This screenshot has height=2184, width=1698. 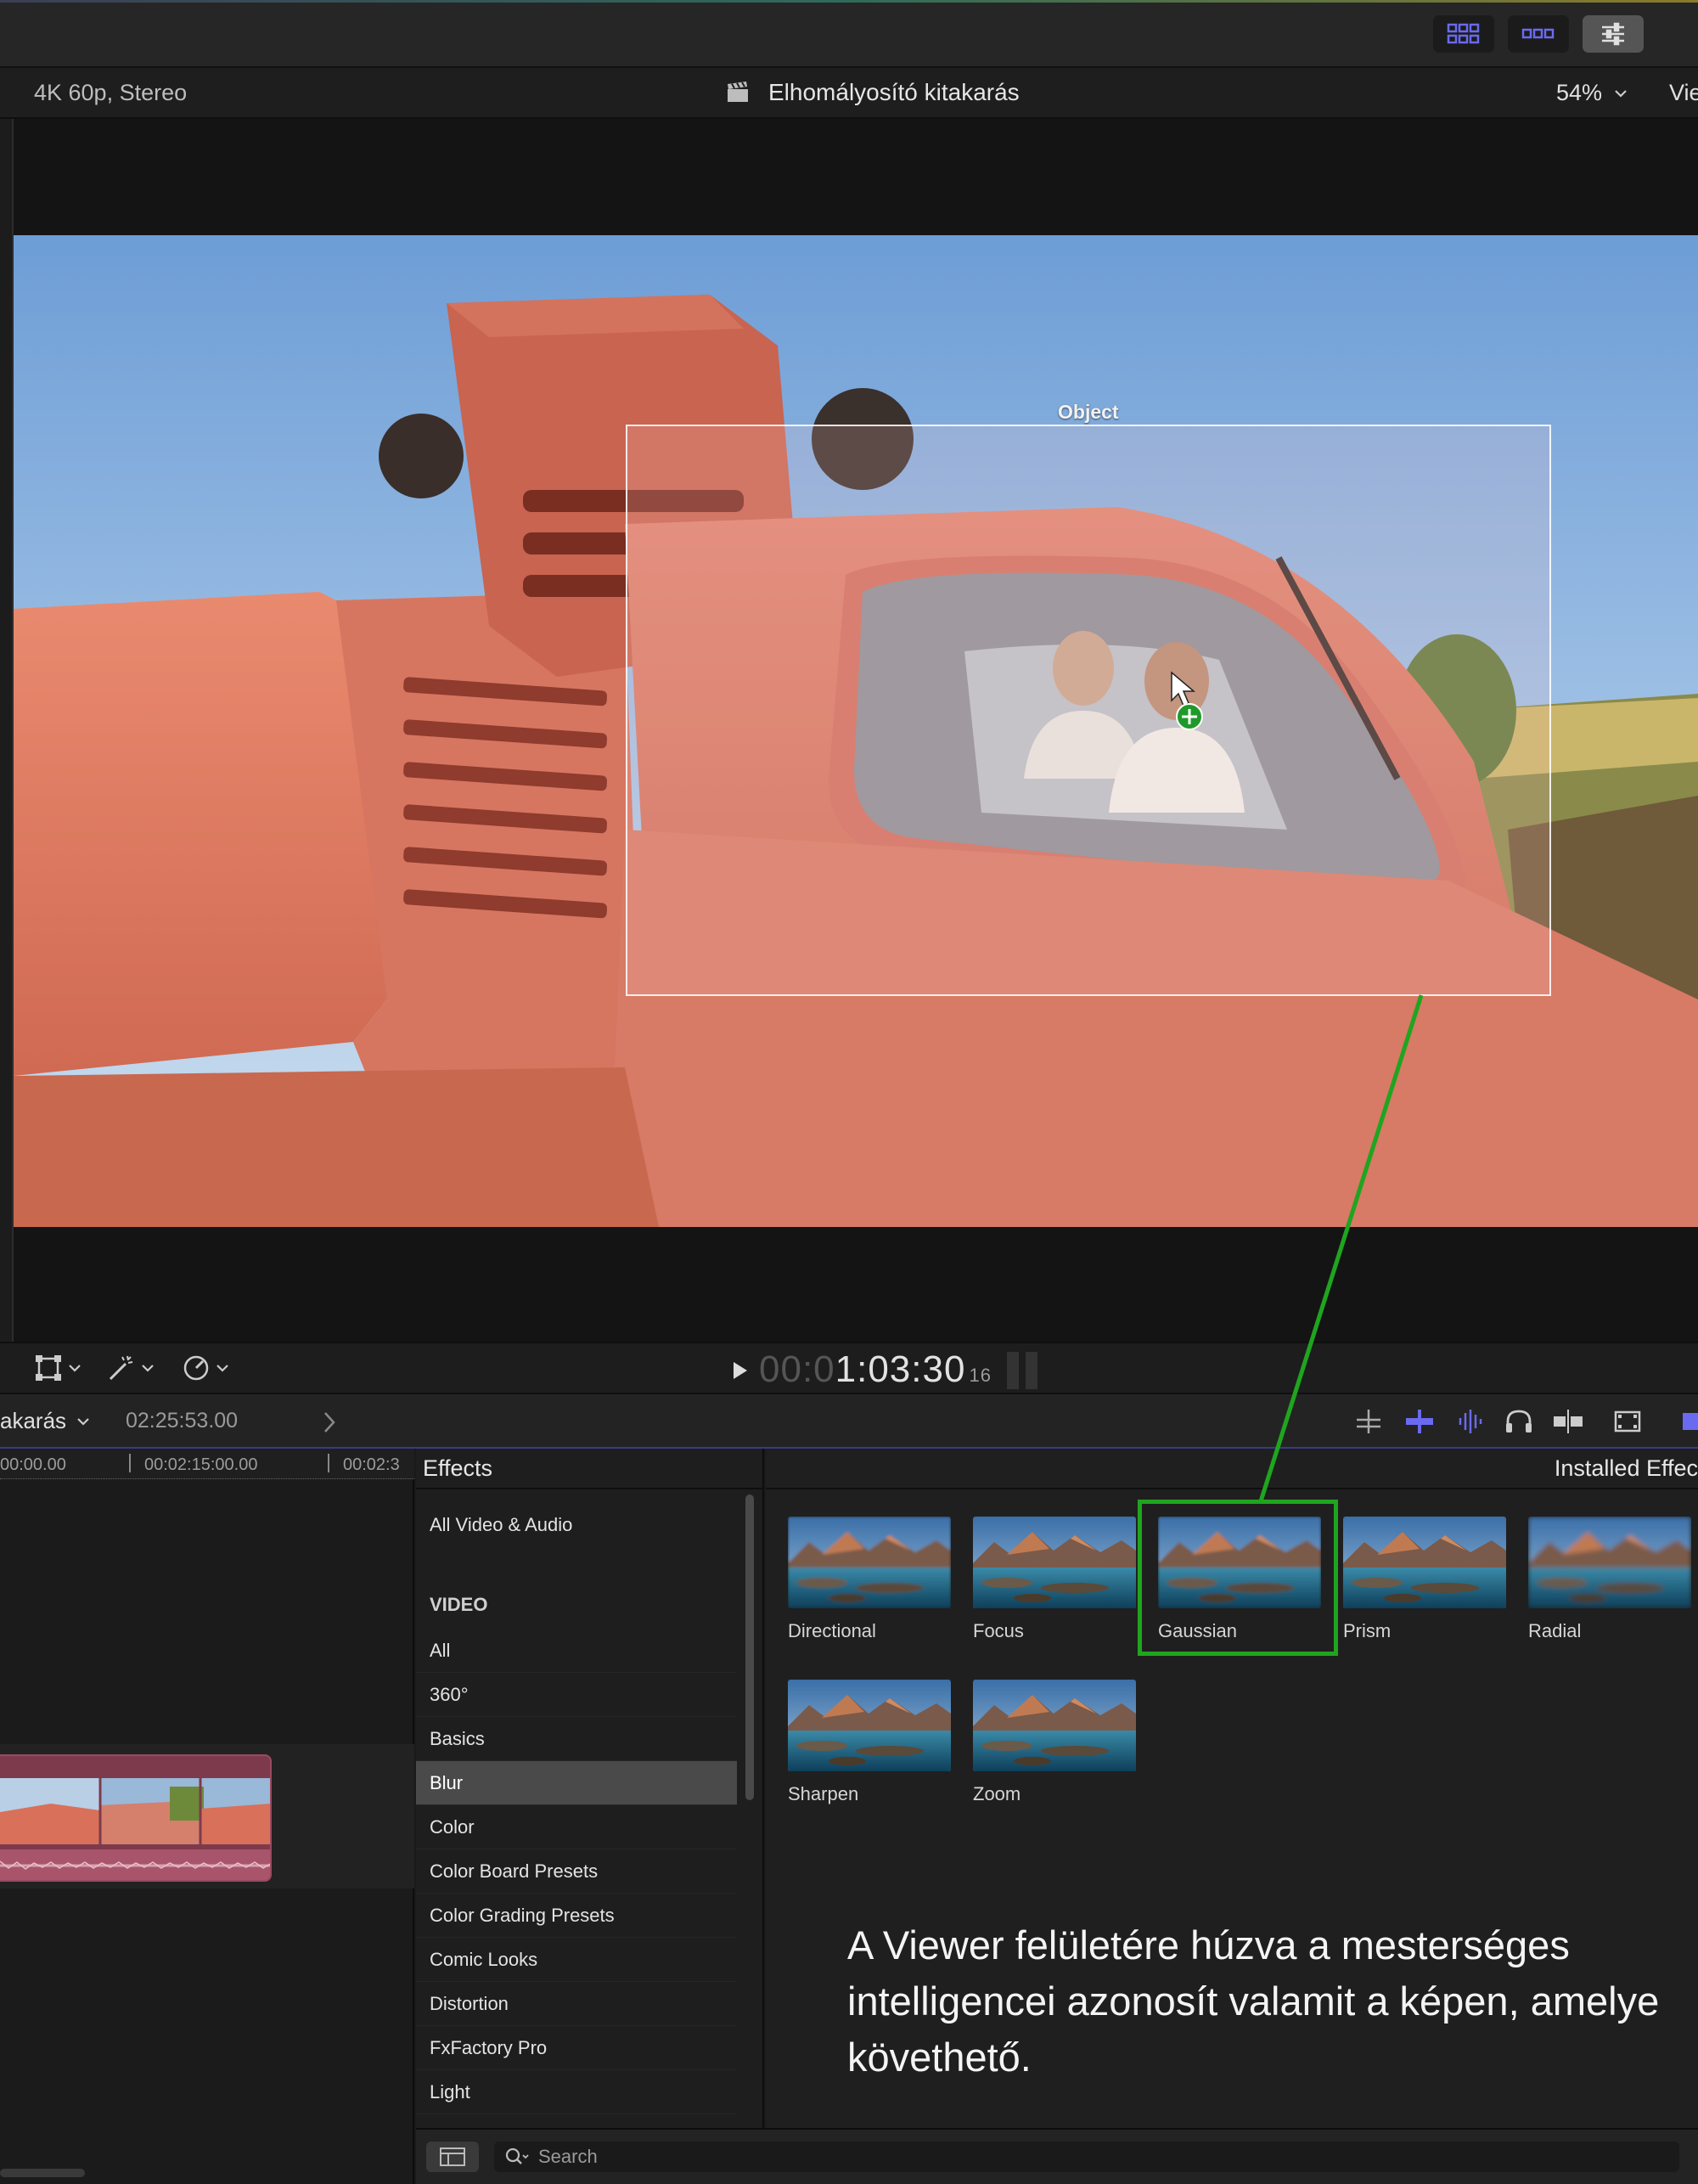 What do you see at coordinates (797, 1369) in the screenshot?
I see `timecode-dim: 00:0` at bounding box center [797, 1369].